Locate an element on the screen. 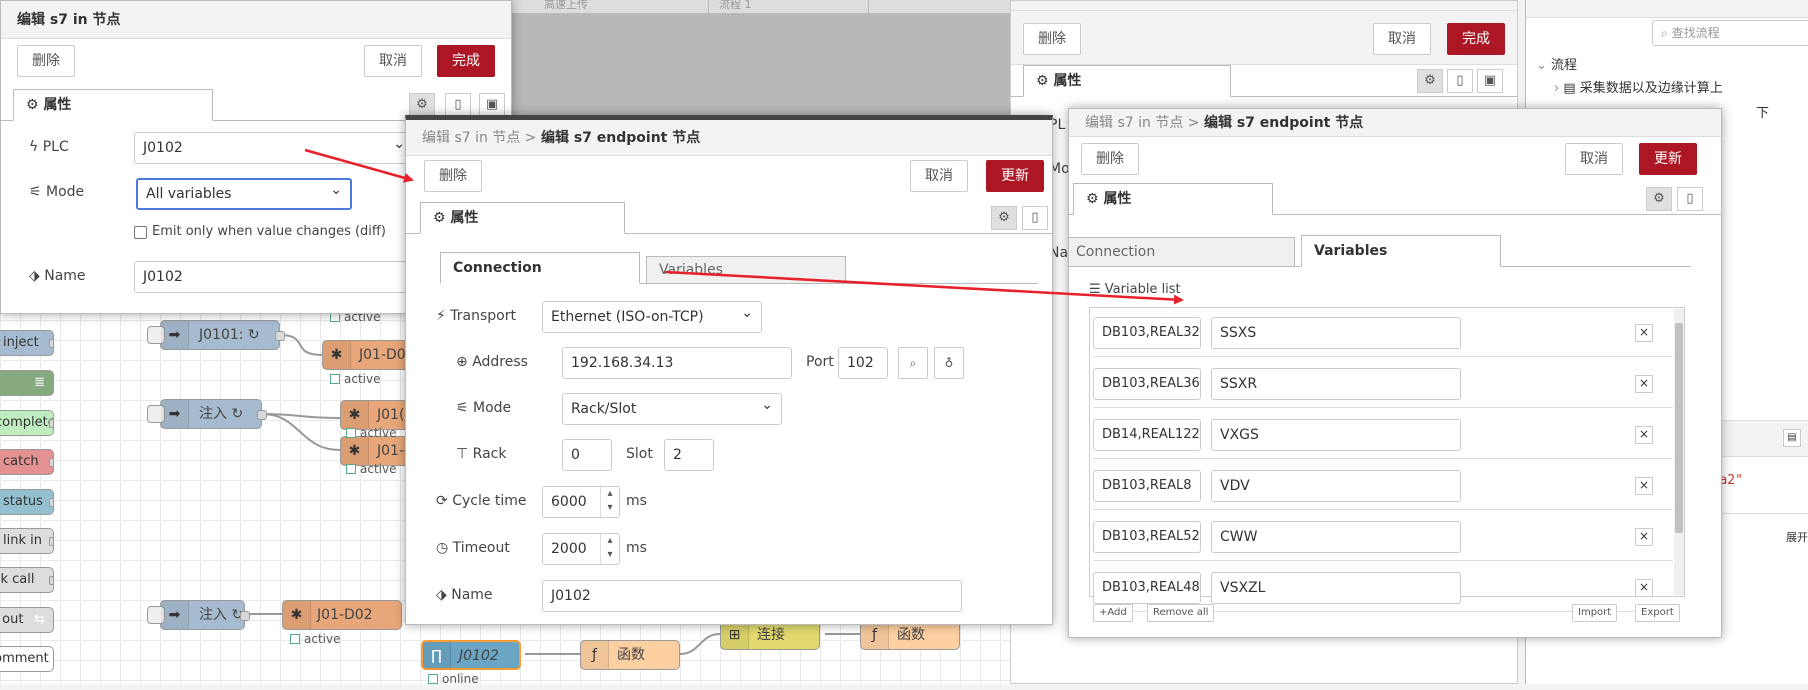 Image resolution: width=1808 pixels, height=690 pixels. annotation-arrows is located at coordinates (744, 226).